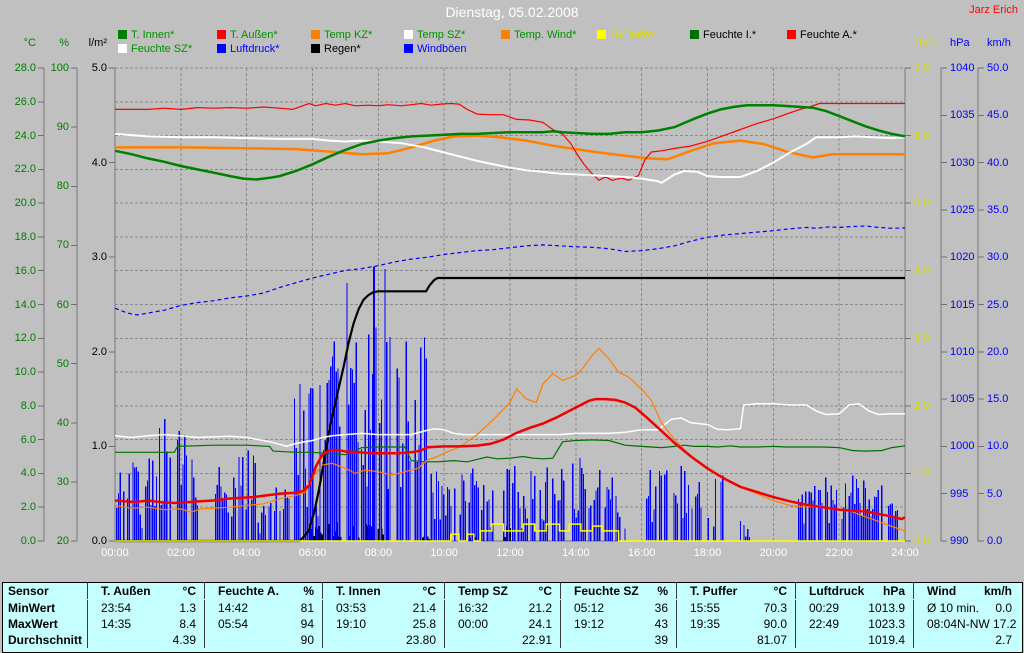 Image resolution: width=1024 pixels, height=653 pixels. I want to click on table-col-header: Wind km/h, so click(966, 591).